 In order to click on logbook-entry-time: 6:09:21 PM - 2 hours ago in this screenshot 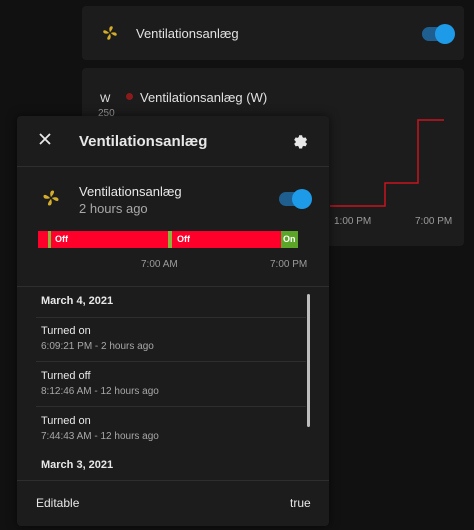, I will do `click(97, 346)`.